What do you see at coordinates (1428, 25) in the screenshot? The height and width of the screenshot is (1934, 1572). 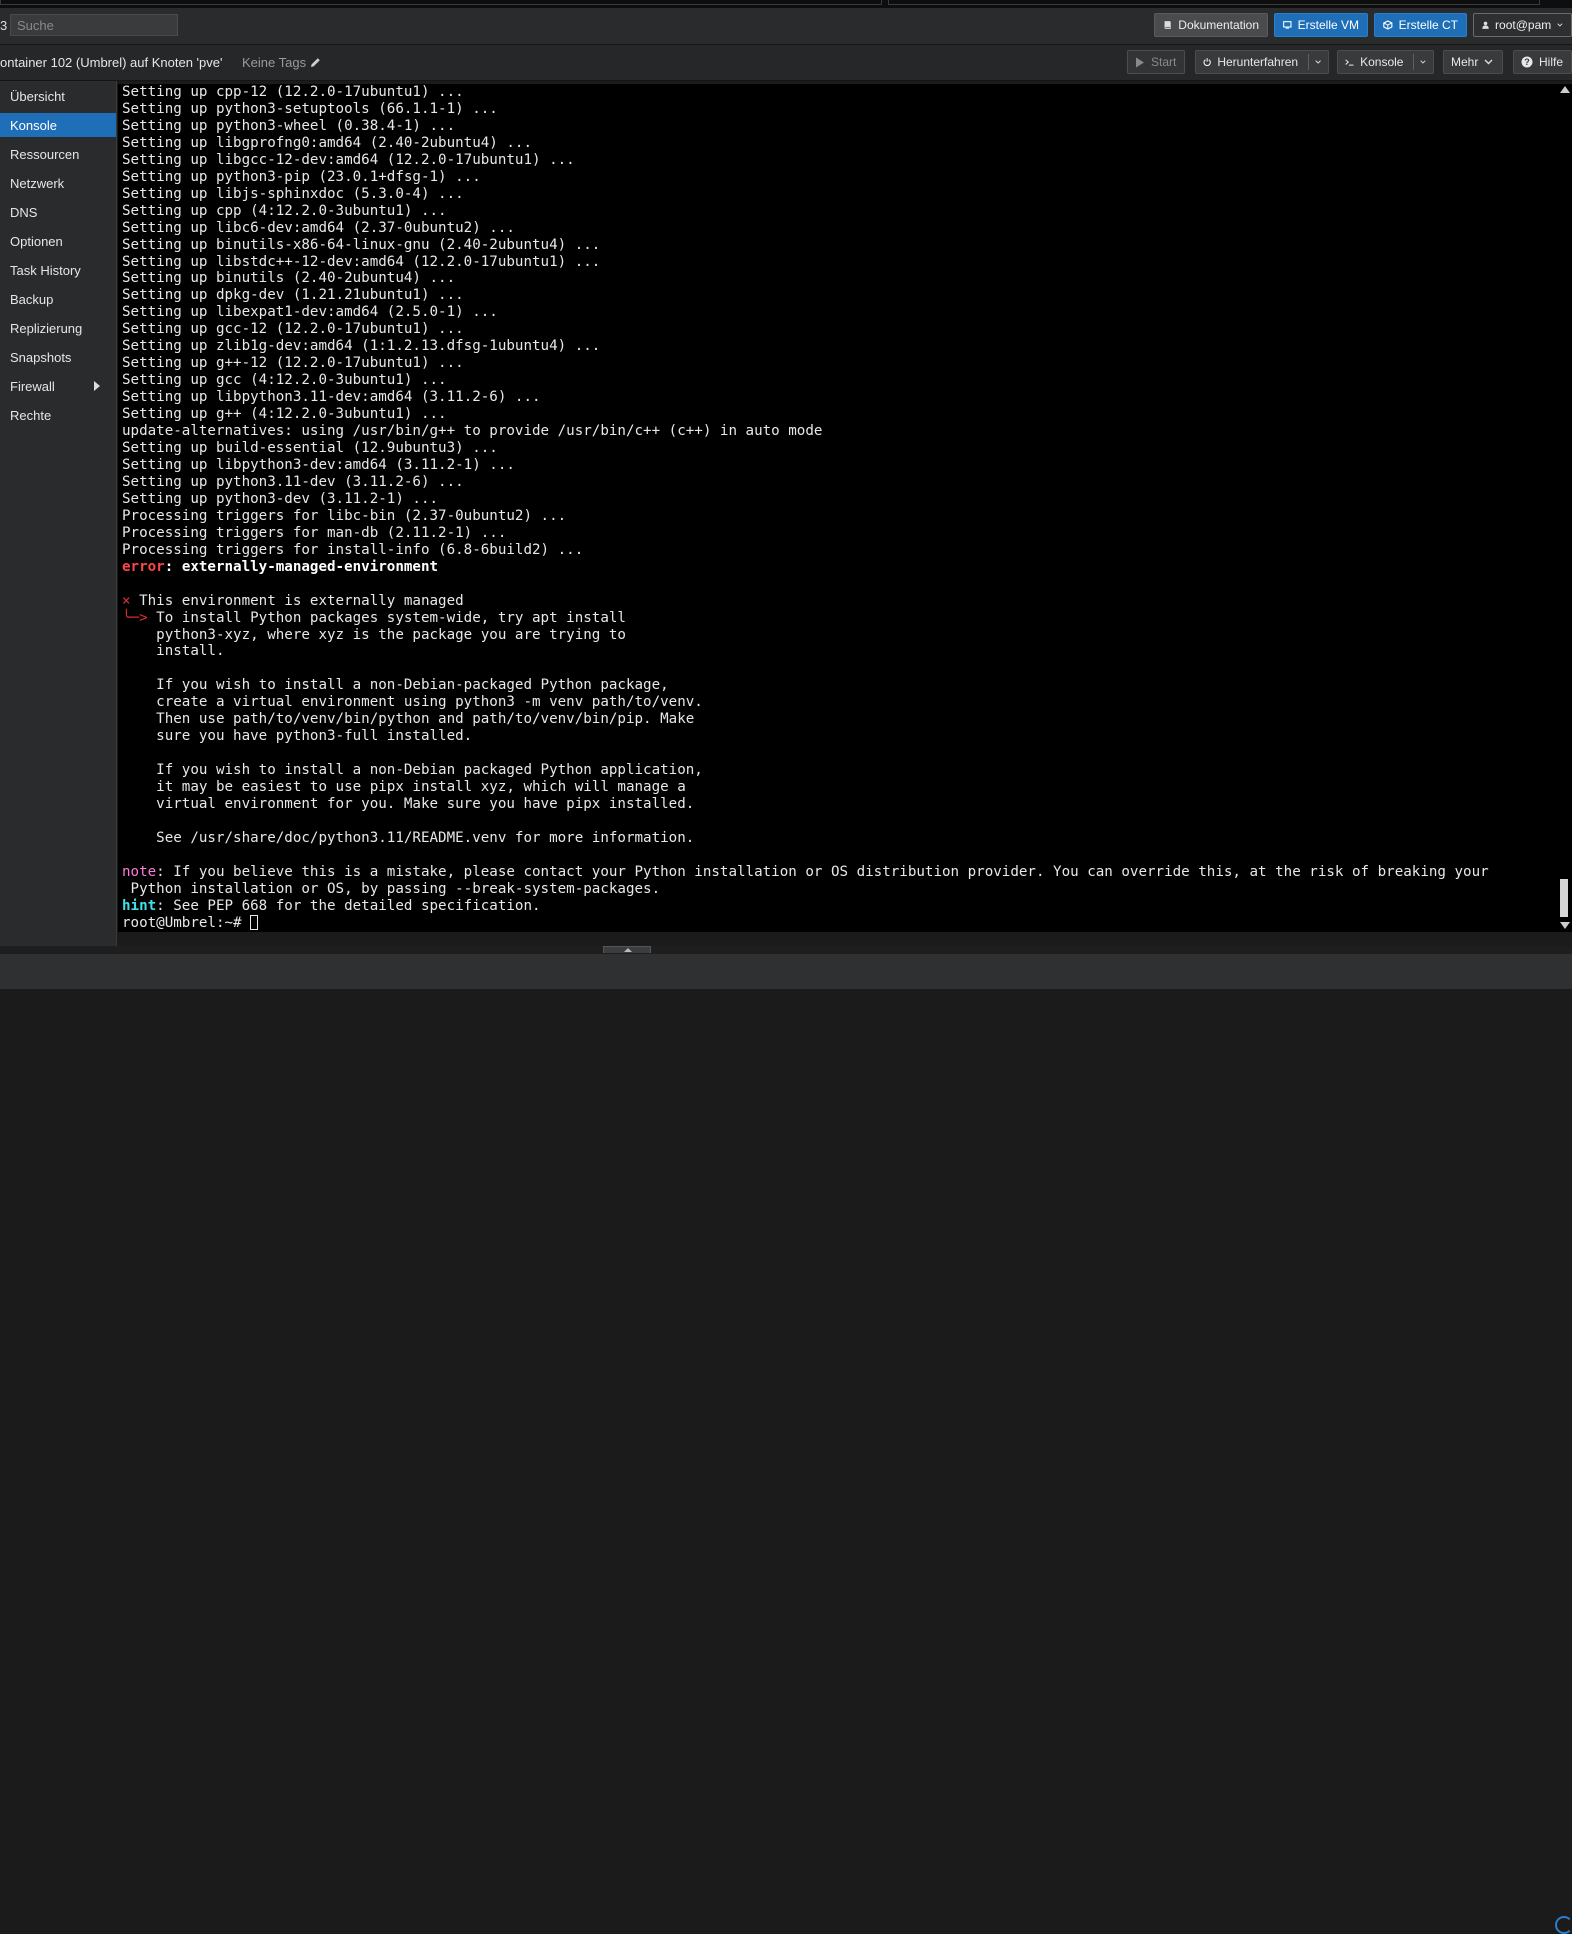 I see `create-ct-label: Erstelle CT` at bounding box center [1428, 25].